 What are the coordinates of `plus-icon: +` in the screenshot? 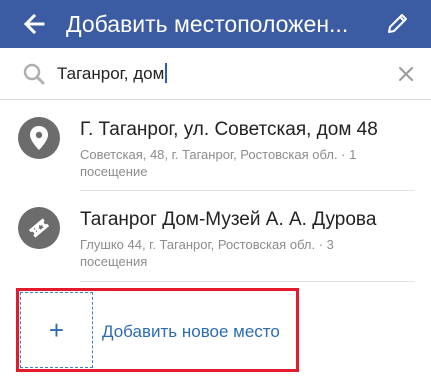 It's located at (56, 330).